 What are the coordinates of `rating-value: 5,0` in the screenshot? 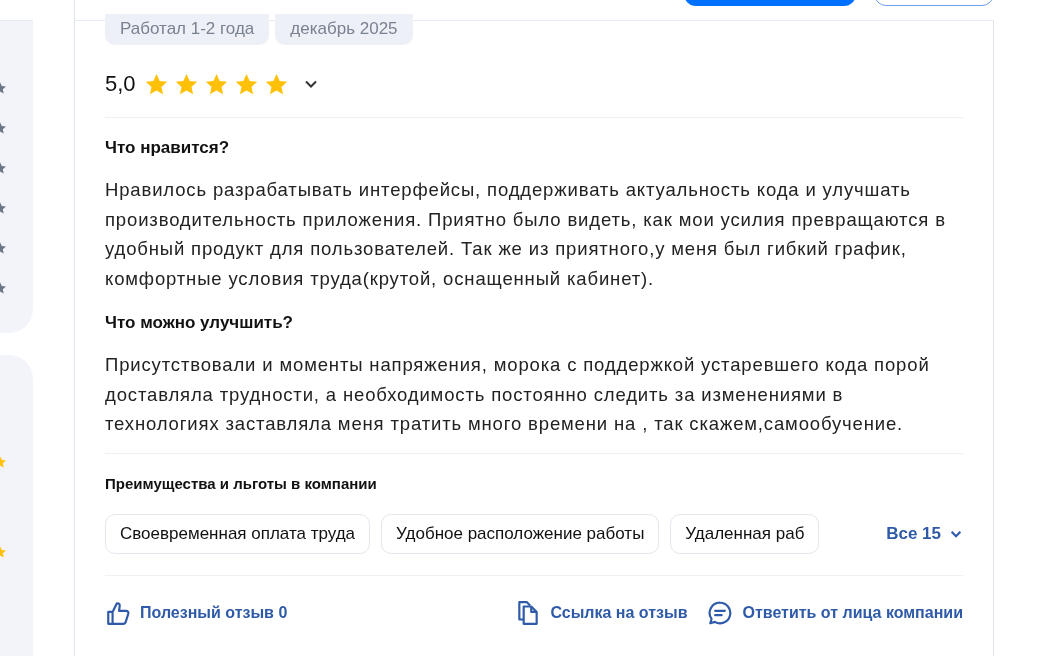 It's located at (120, 84).